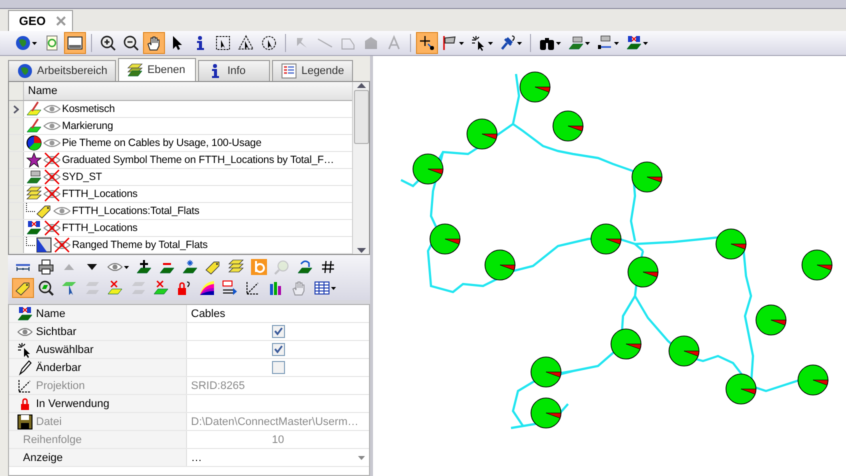 The width and height of the screenshot is (846, 476). Describe the element at coordinates (450, 43) in the screenshot. I see `flag-icon` at that location.